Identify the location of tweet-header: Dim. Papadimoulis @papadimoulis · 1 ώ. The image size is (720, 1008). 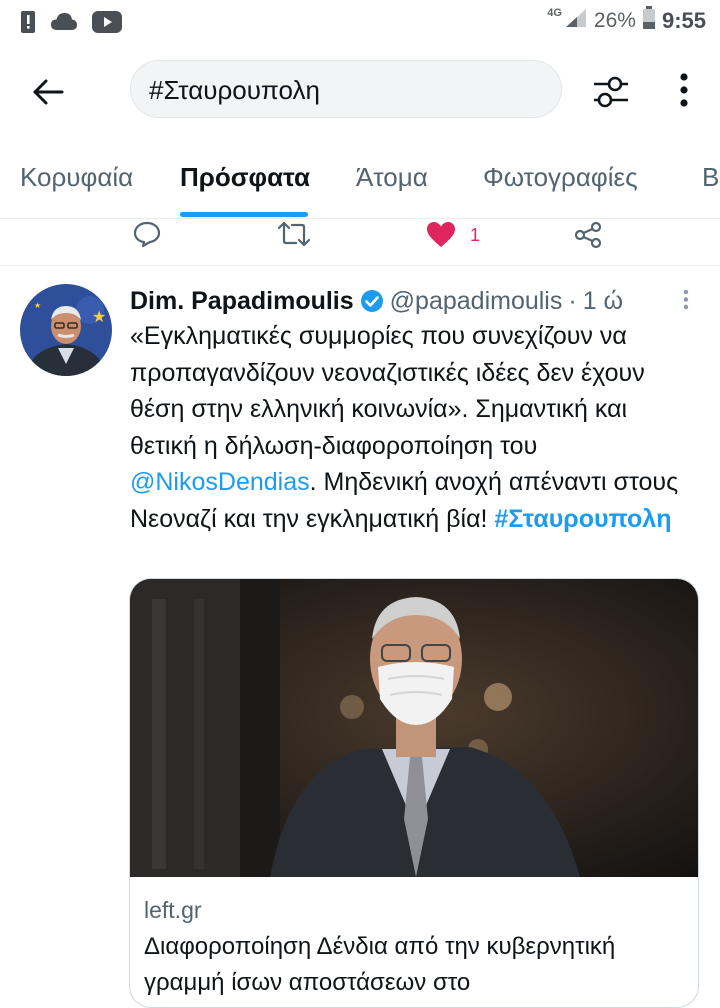
(410, 301).